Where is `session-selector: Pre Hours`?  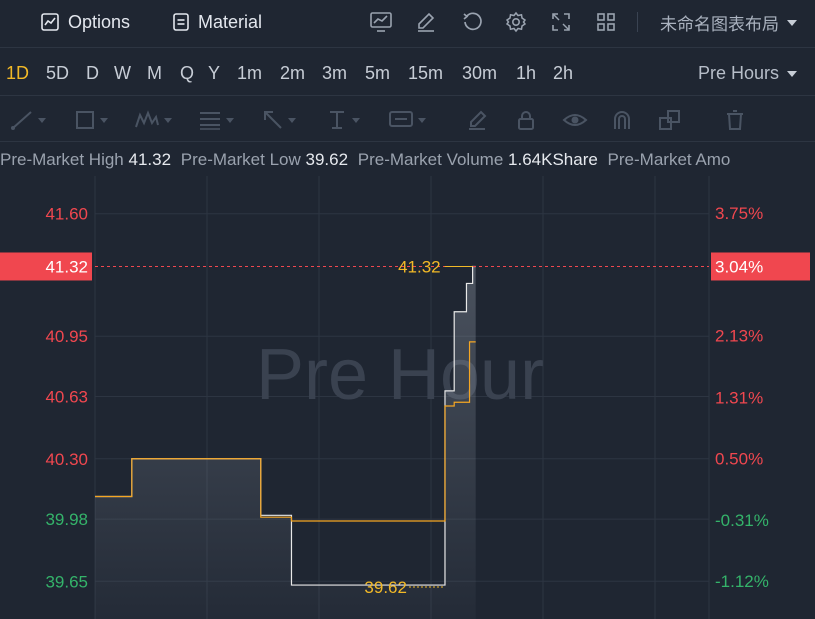
session-selector: Pre Hours is located at coordinates (747, 73).